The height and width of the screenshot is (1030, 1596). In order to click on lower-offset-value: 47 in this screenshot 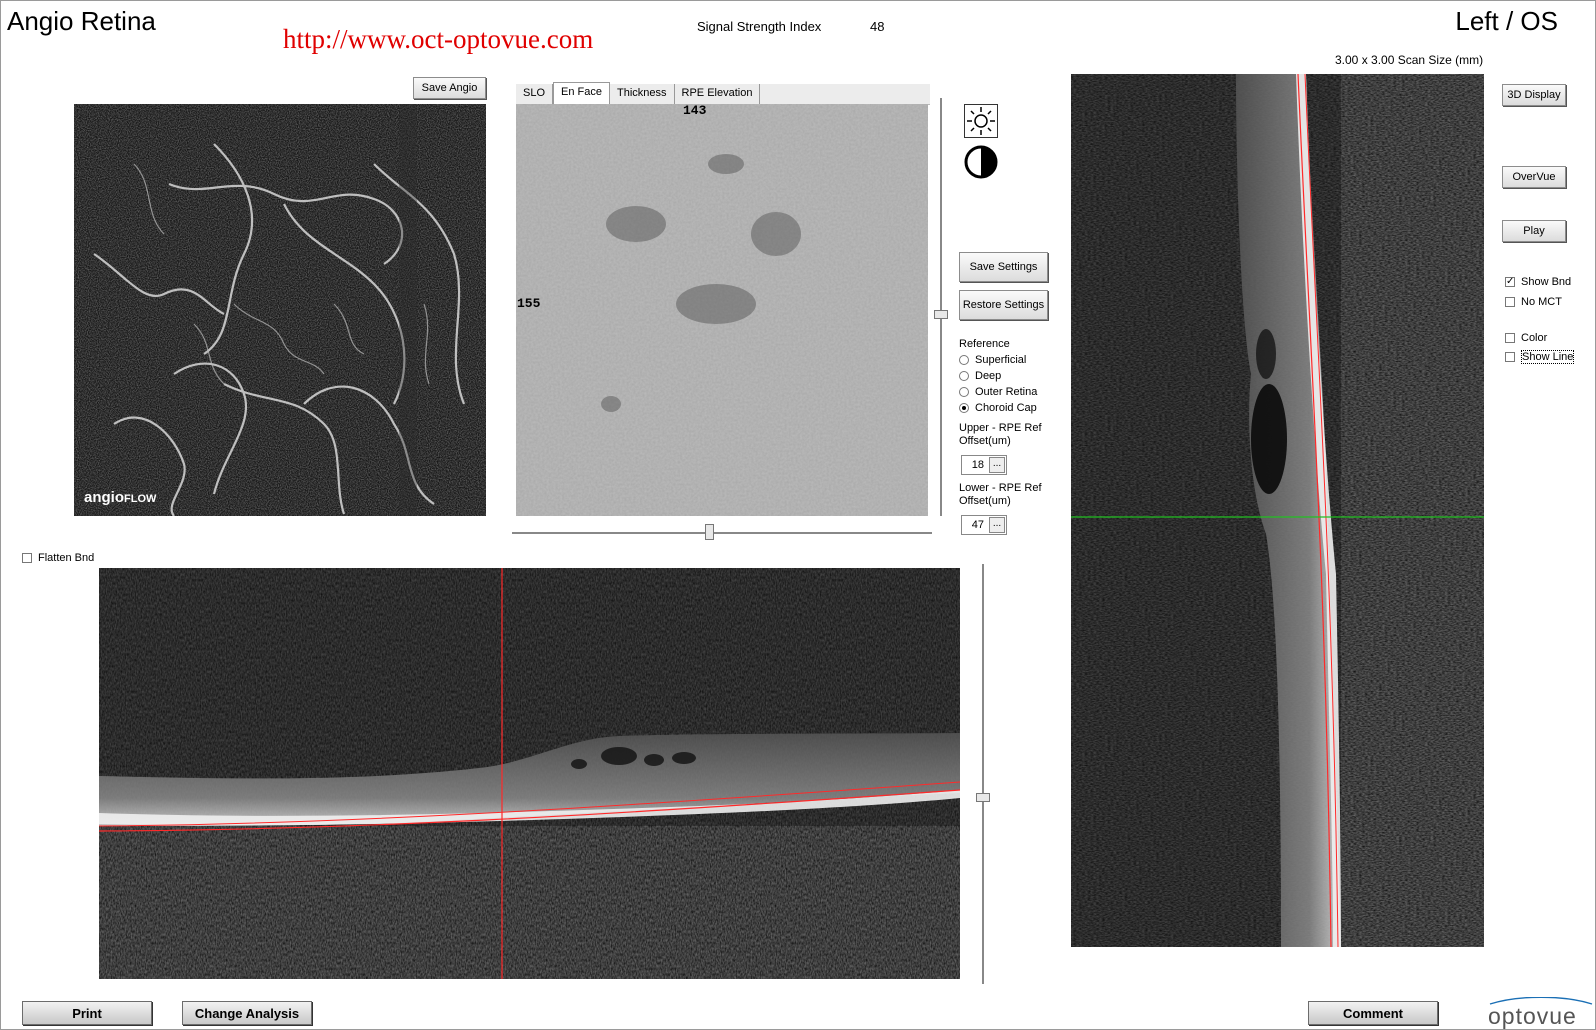, I will do `click(977, 525)`.